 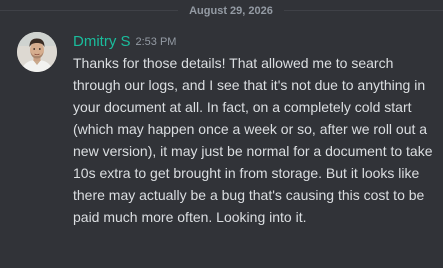 I want to click on avatar, so click(x=37, y=52).